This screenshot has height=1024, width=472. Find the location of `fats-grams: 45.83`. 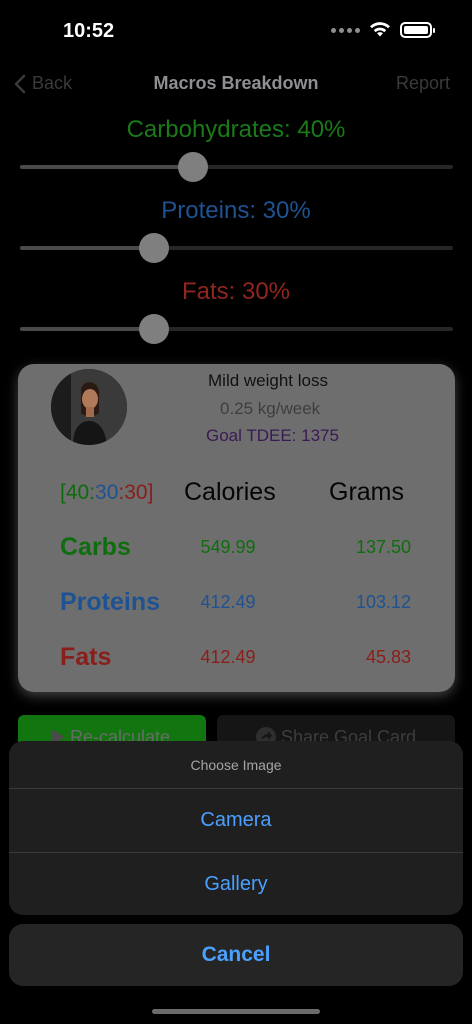

fats-grams: 45.83 is located at coordinates (388, 657).